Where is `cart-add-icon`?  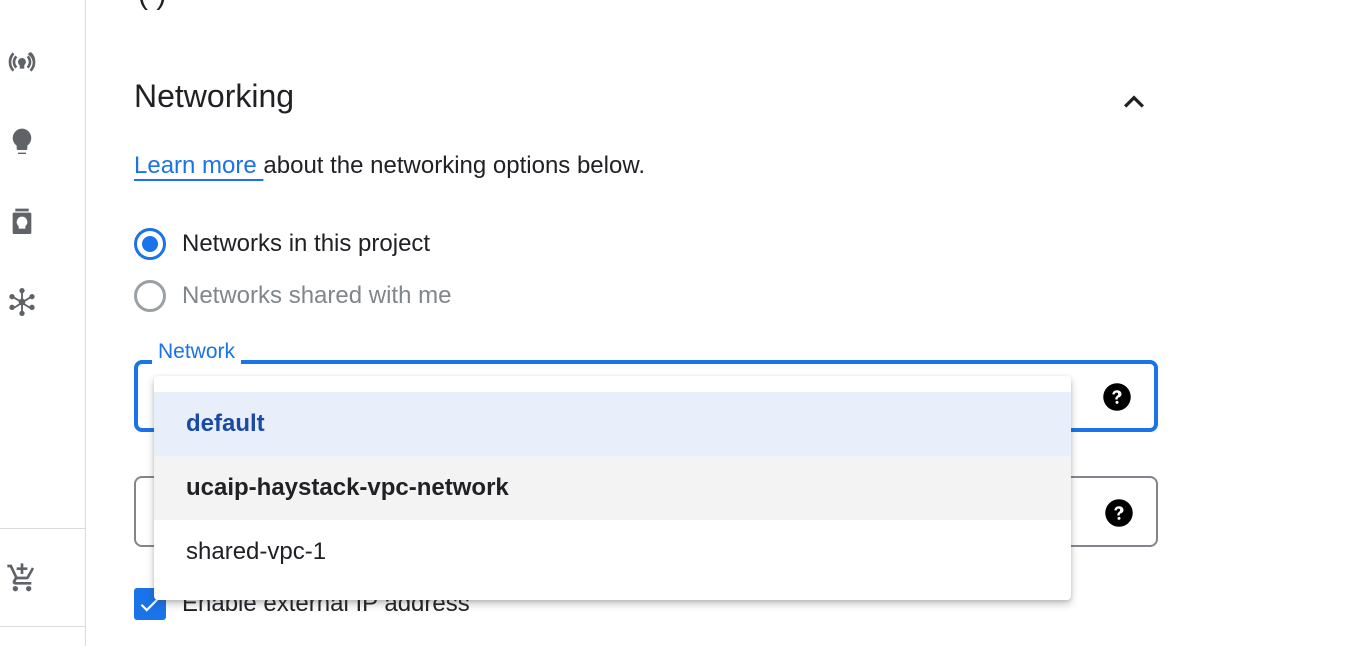
cart-add-icon is located at coordinates (22, 578).